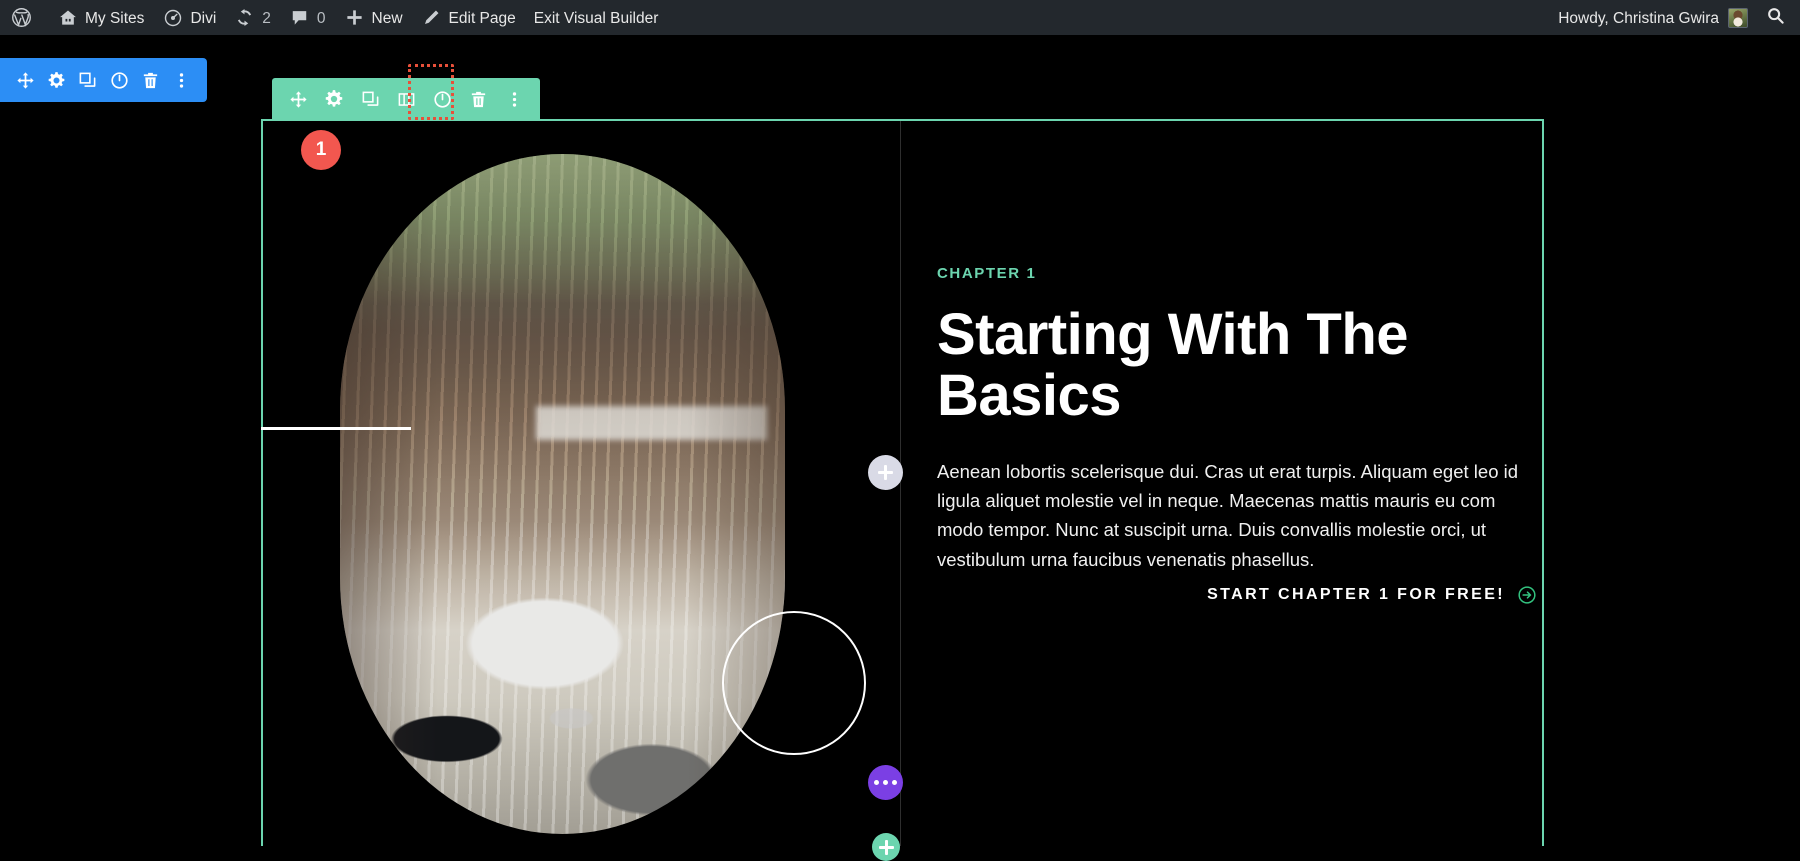 This screenshot has height=861, width=1800. I want to click on step-badge-1: 1, so click(321, 150).